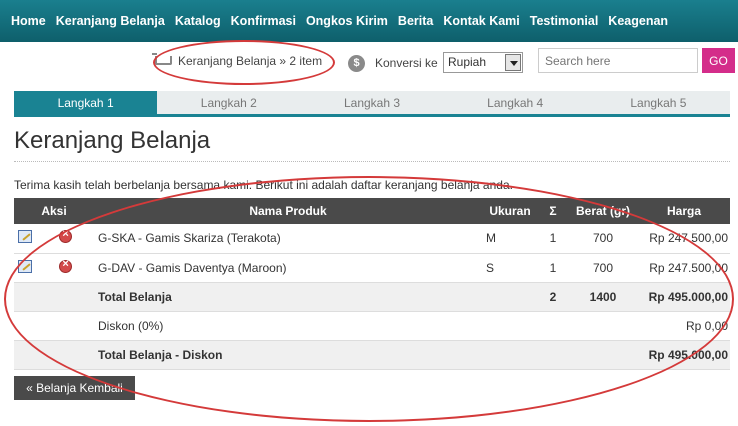  What do you see at coordinates (112, 140) in the screenshot?
I see `page-title: Keranjang Belanja` at bounding box center [112, 140].